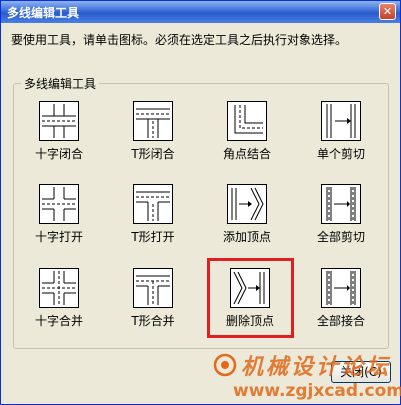  I want to click on tool-label: 角点结合, so click(246, 154).